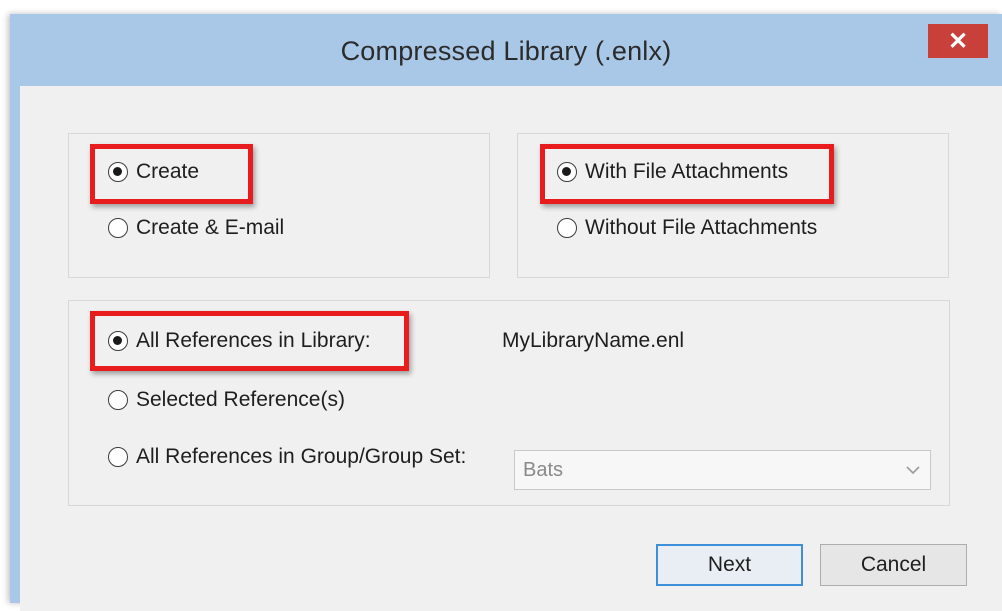 The image size is (1002, 611). Describe the element at coordinates (210, 227) in the screenshot. I see `radio-create-email-label: Create & E-mail` at that location.